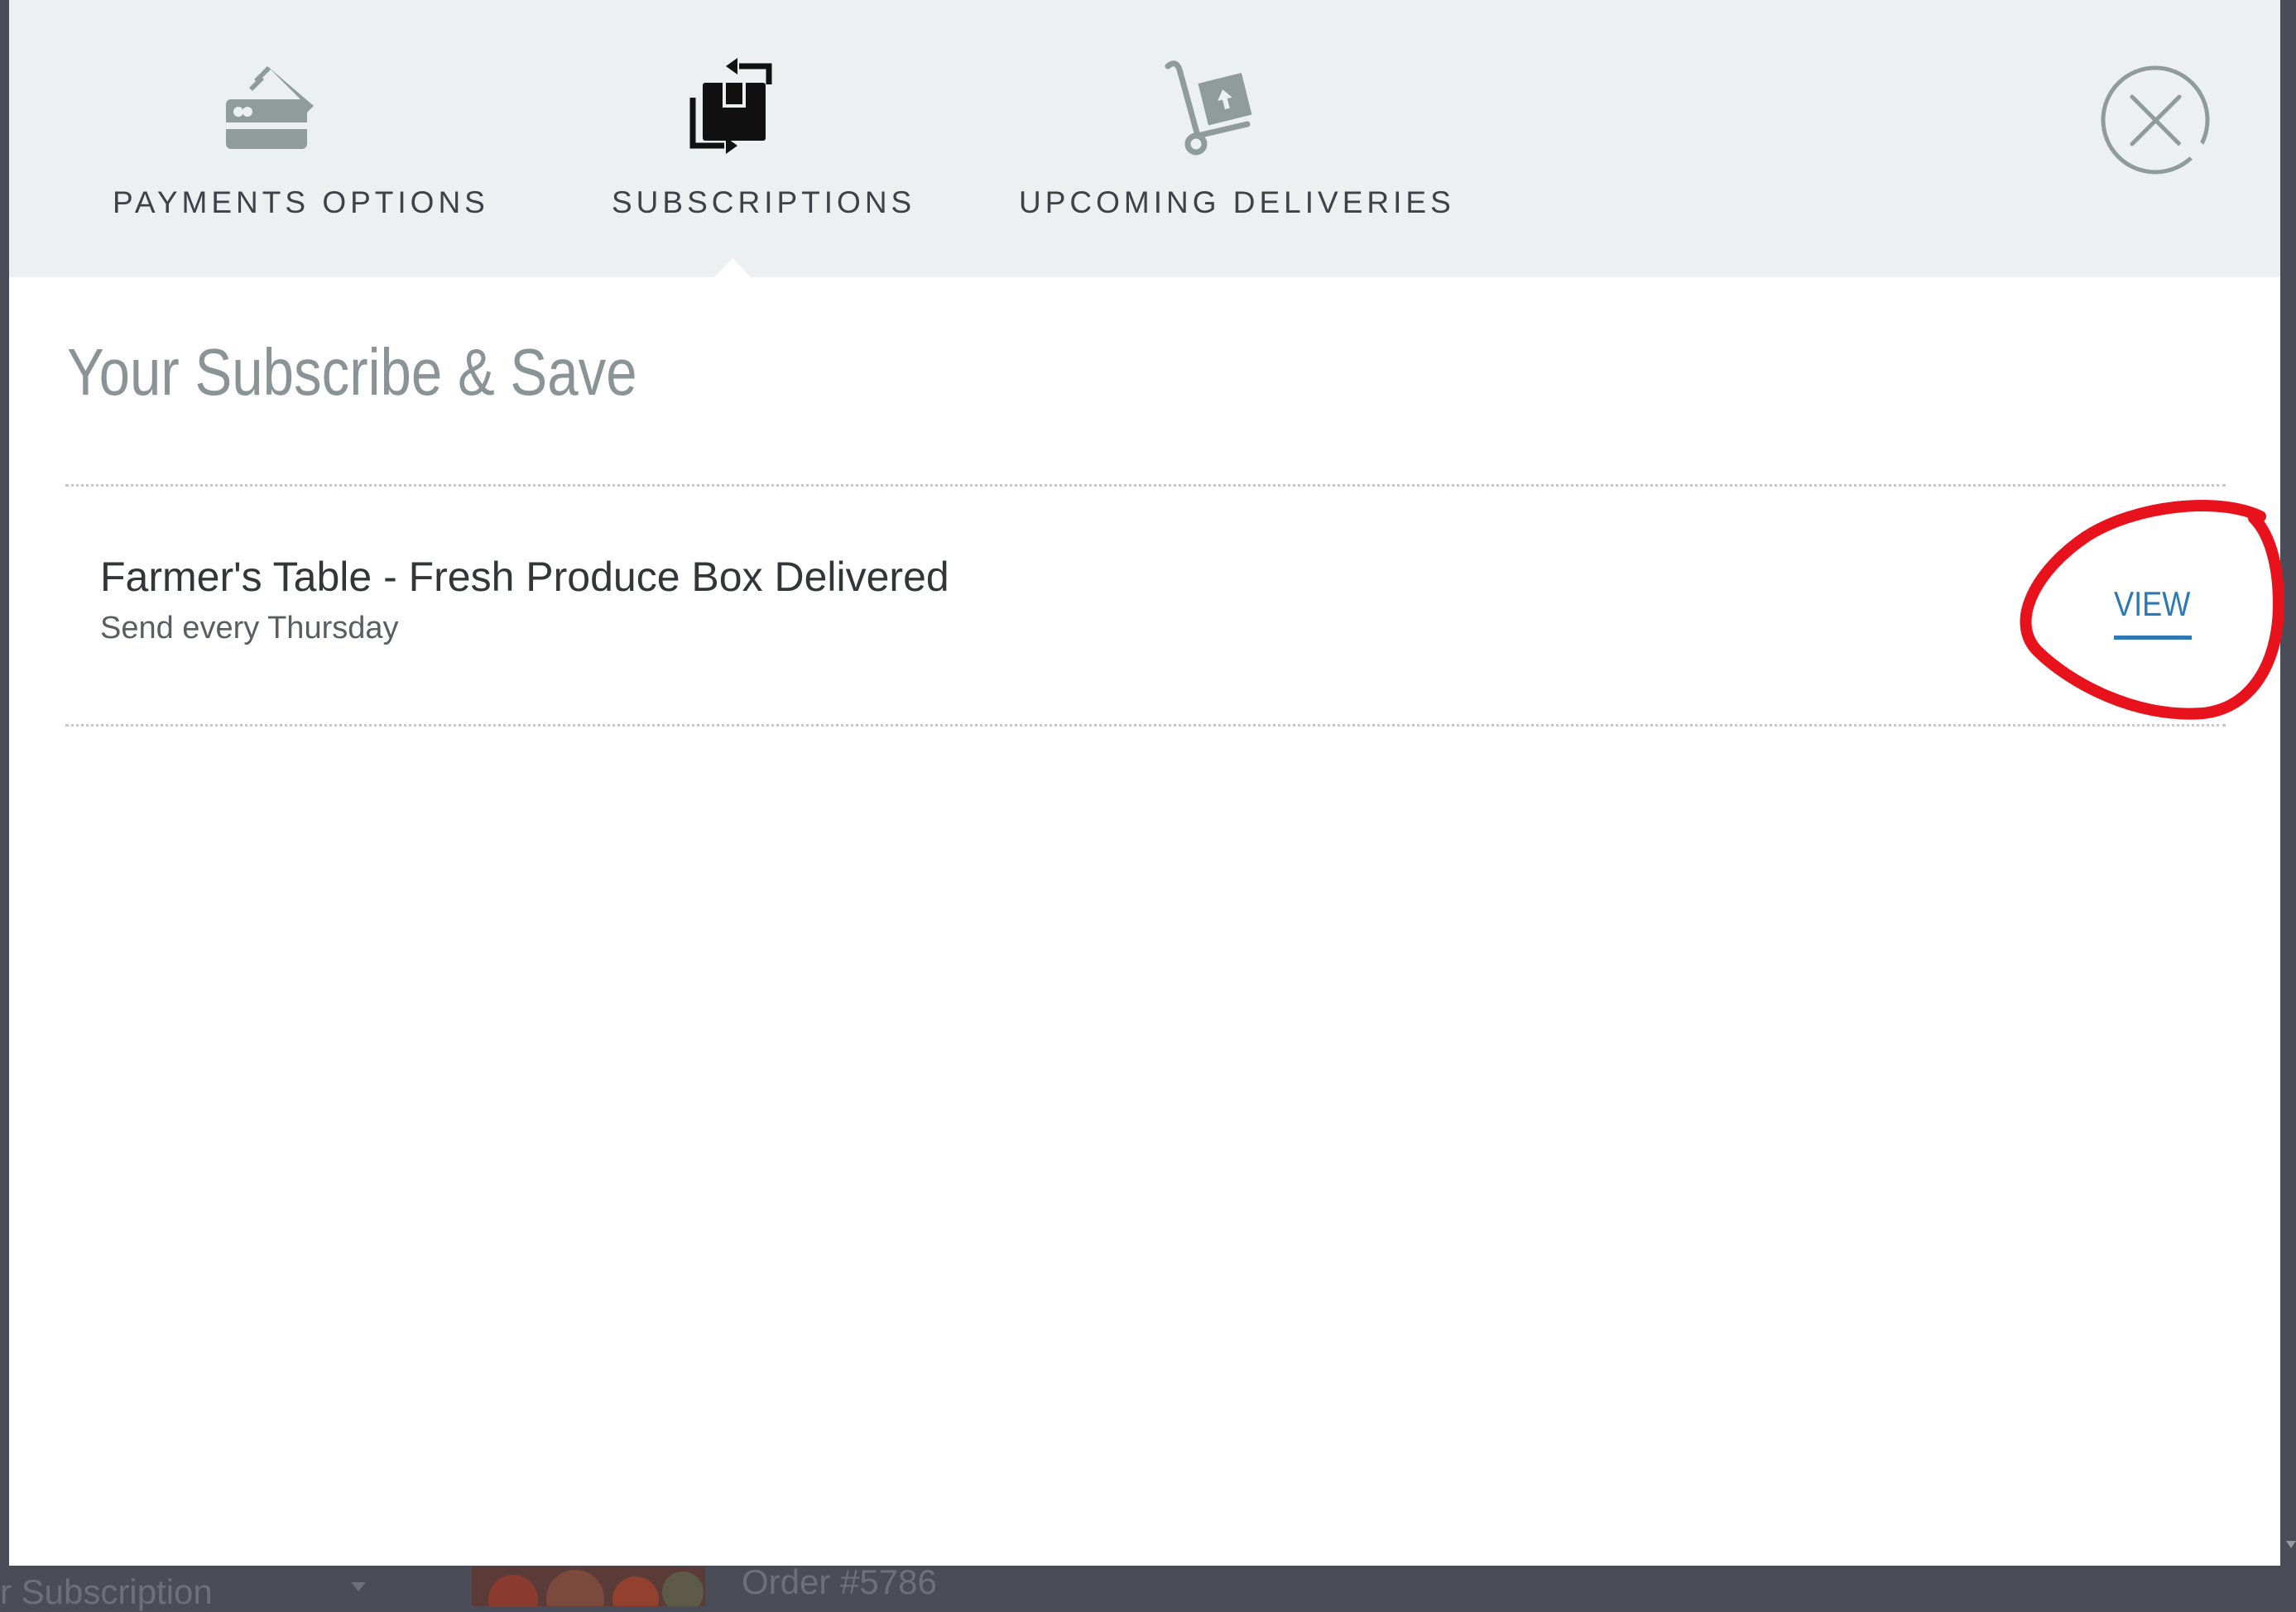 The image size is (2296, 1612). Describe the element at coordinates (270, 107) in the screenshot. I see `credit-card-icon` at that location.